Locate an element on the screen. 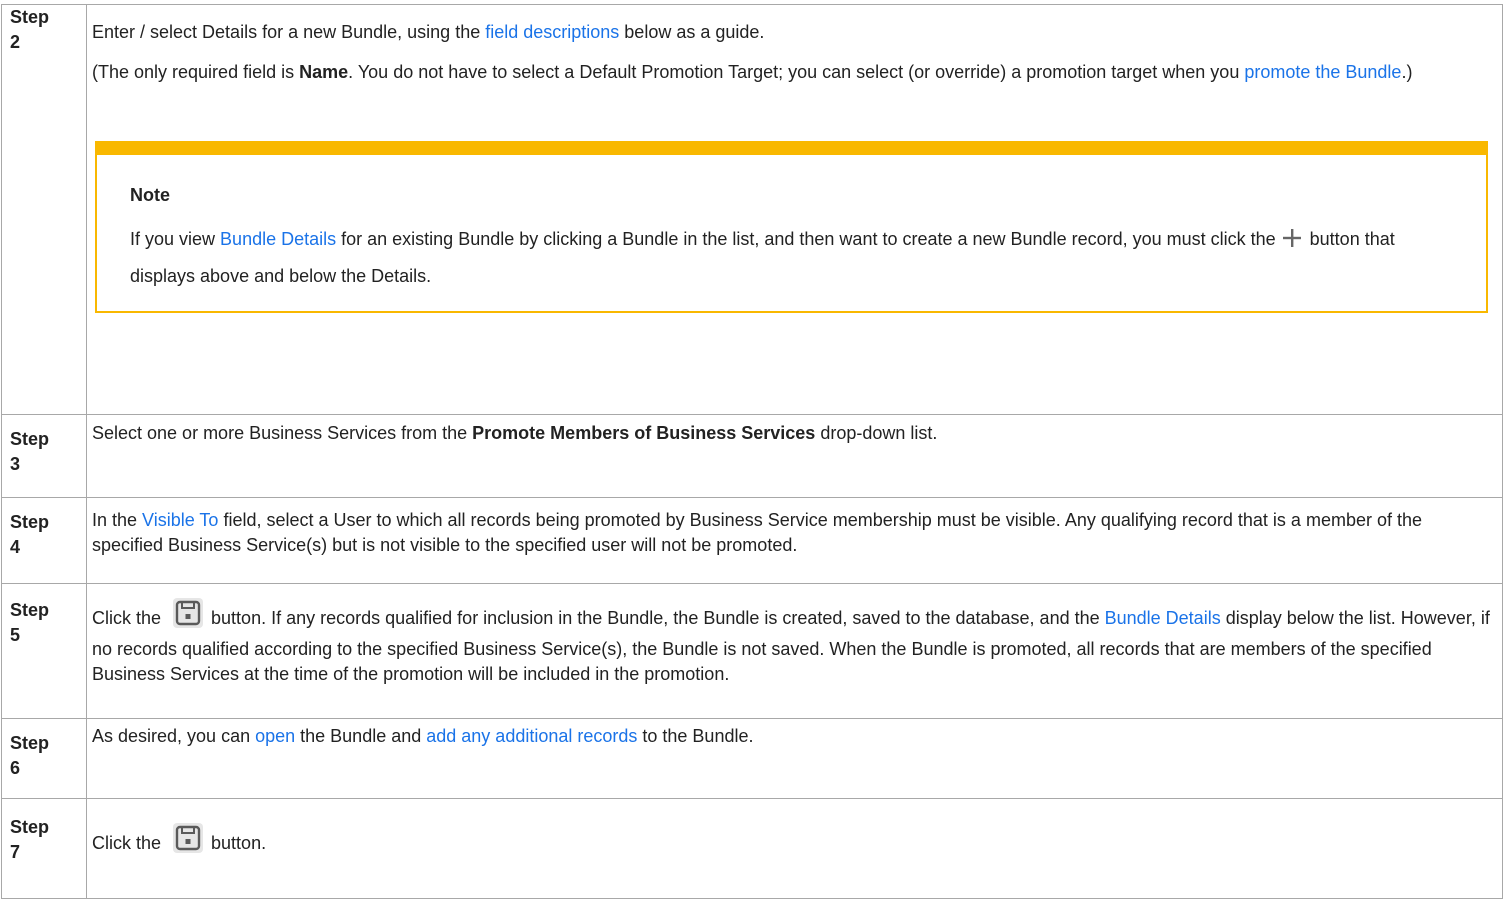 The height and width of the screenshot is (919, 1504). promote-bundle-link: promote the Bundle is located at coordinates (1322, 72).